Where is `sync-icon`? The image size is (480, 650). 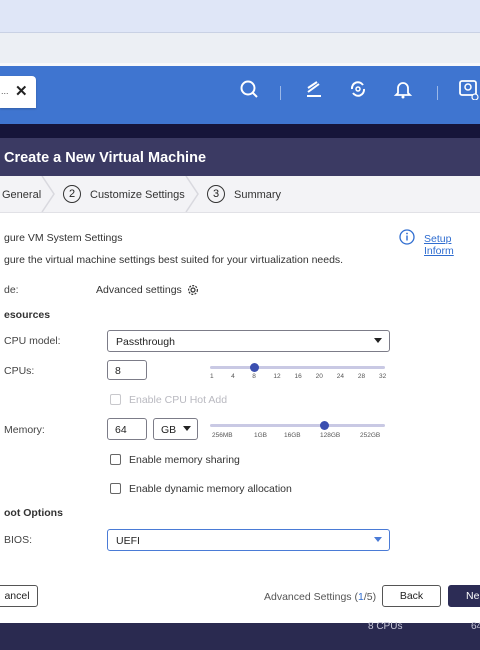
sync-icon is located at coordinates (358, 89).